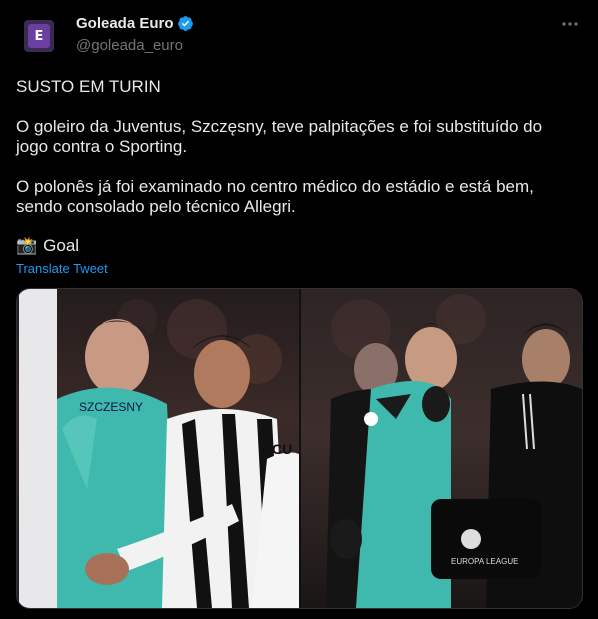  Describe the element at coordinates (299, 35) in the screenshot. I see `tweet-header: E Goleada Euro @goleada_euro` at that location.